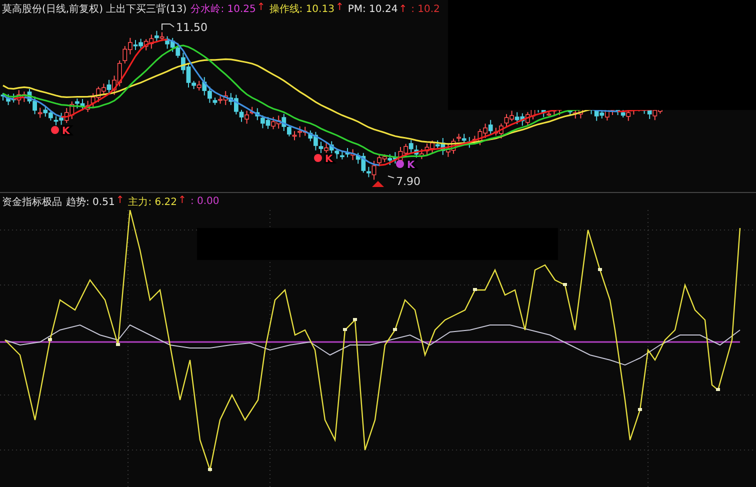 This screenshot has height=487, width=756. Describe the element at coordinates (223, 9) in the screenshot. I see `indicator-value: 分水岭: 10.25` at that location.